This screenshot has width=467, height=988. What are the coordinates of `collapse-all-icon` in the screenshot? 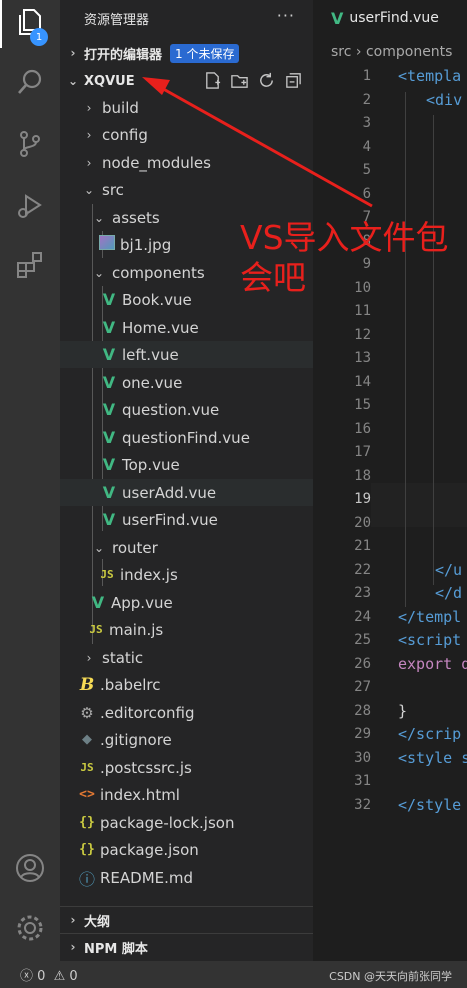 It's located at (293, 82).